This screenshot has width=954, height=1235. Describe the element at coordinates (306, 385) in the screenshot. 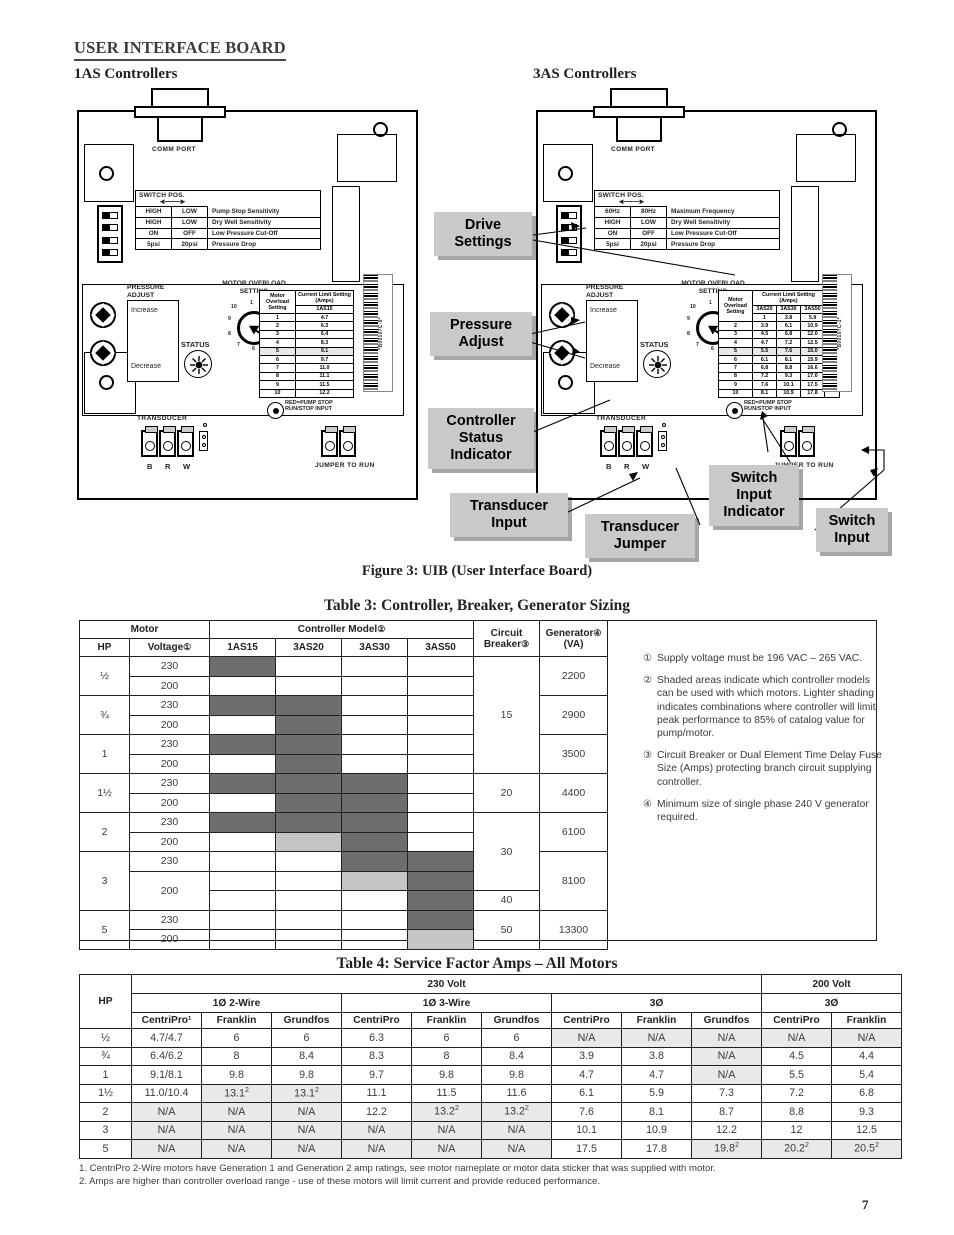

I see `ol-row: 9 11.5` at that location.